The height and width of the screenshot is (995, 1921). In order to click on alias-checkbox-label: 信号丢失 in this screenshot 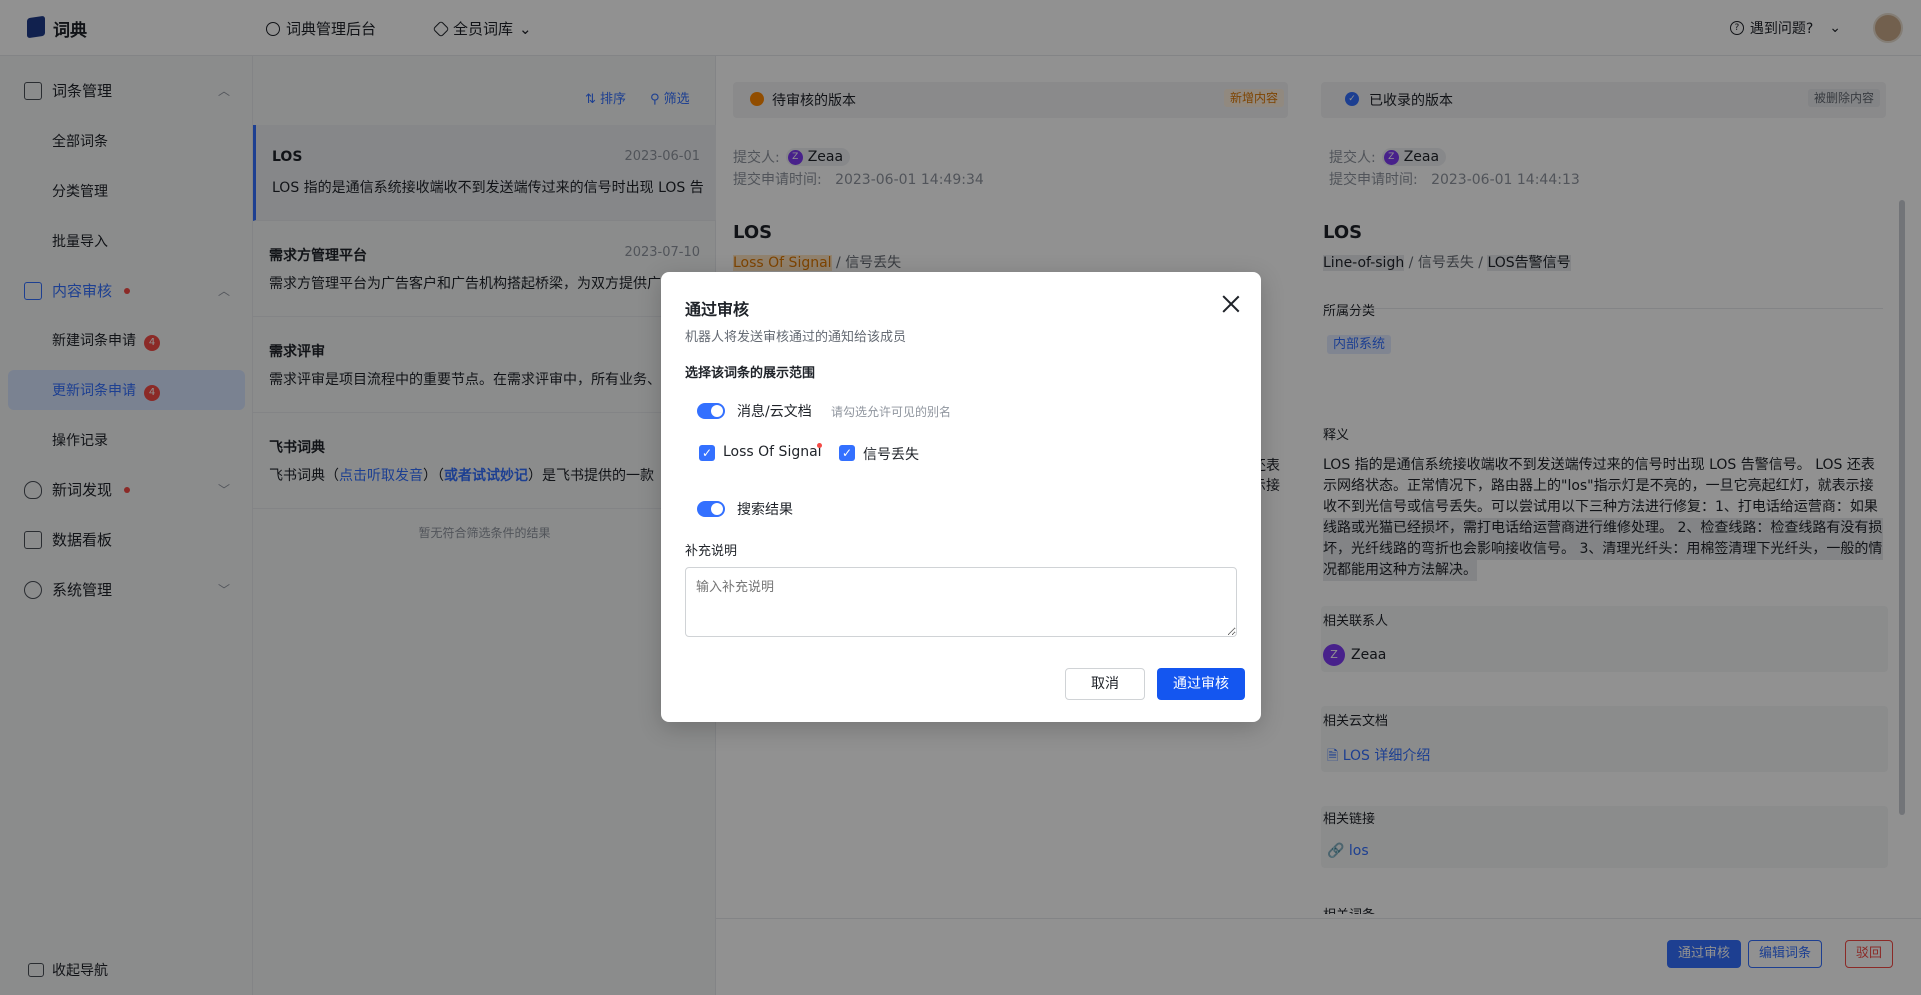, I will do `click(891, 455)`.